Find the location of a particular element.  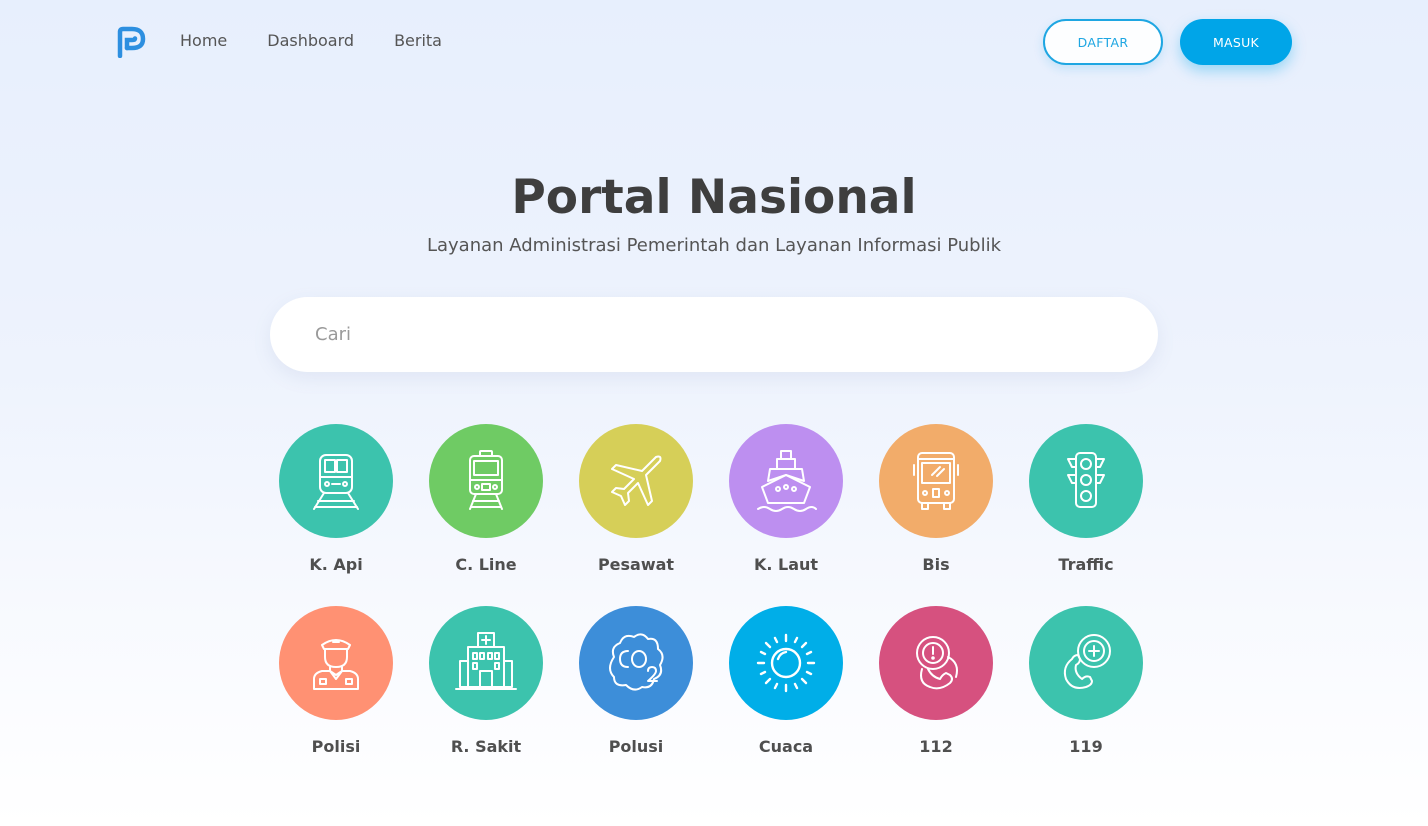

page-title: Portal Nasional is located at coordinates (714, 197).